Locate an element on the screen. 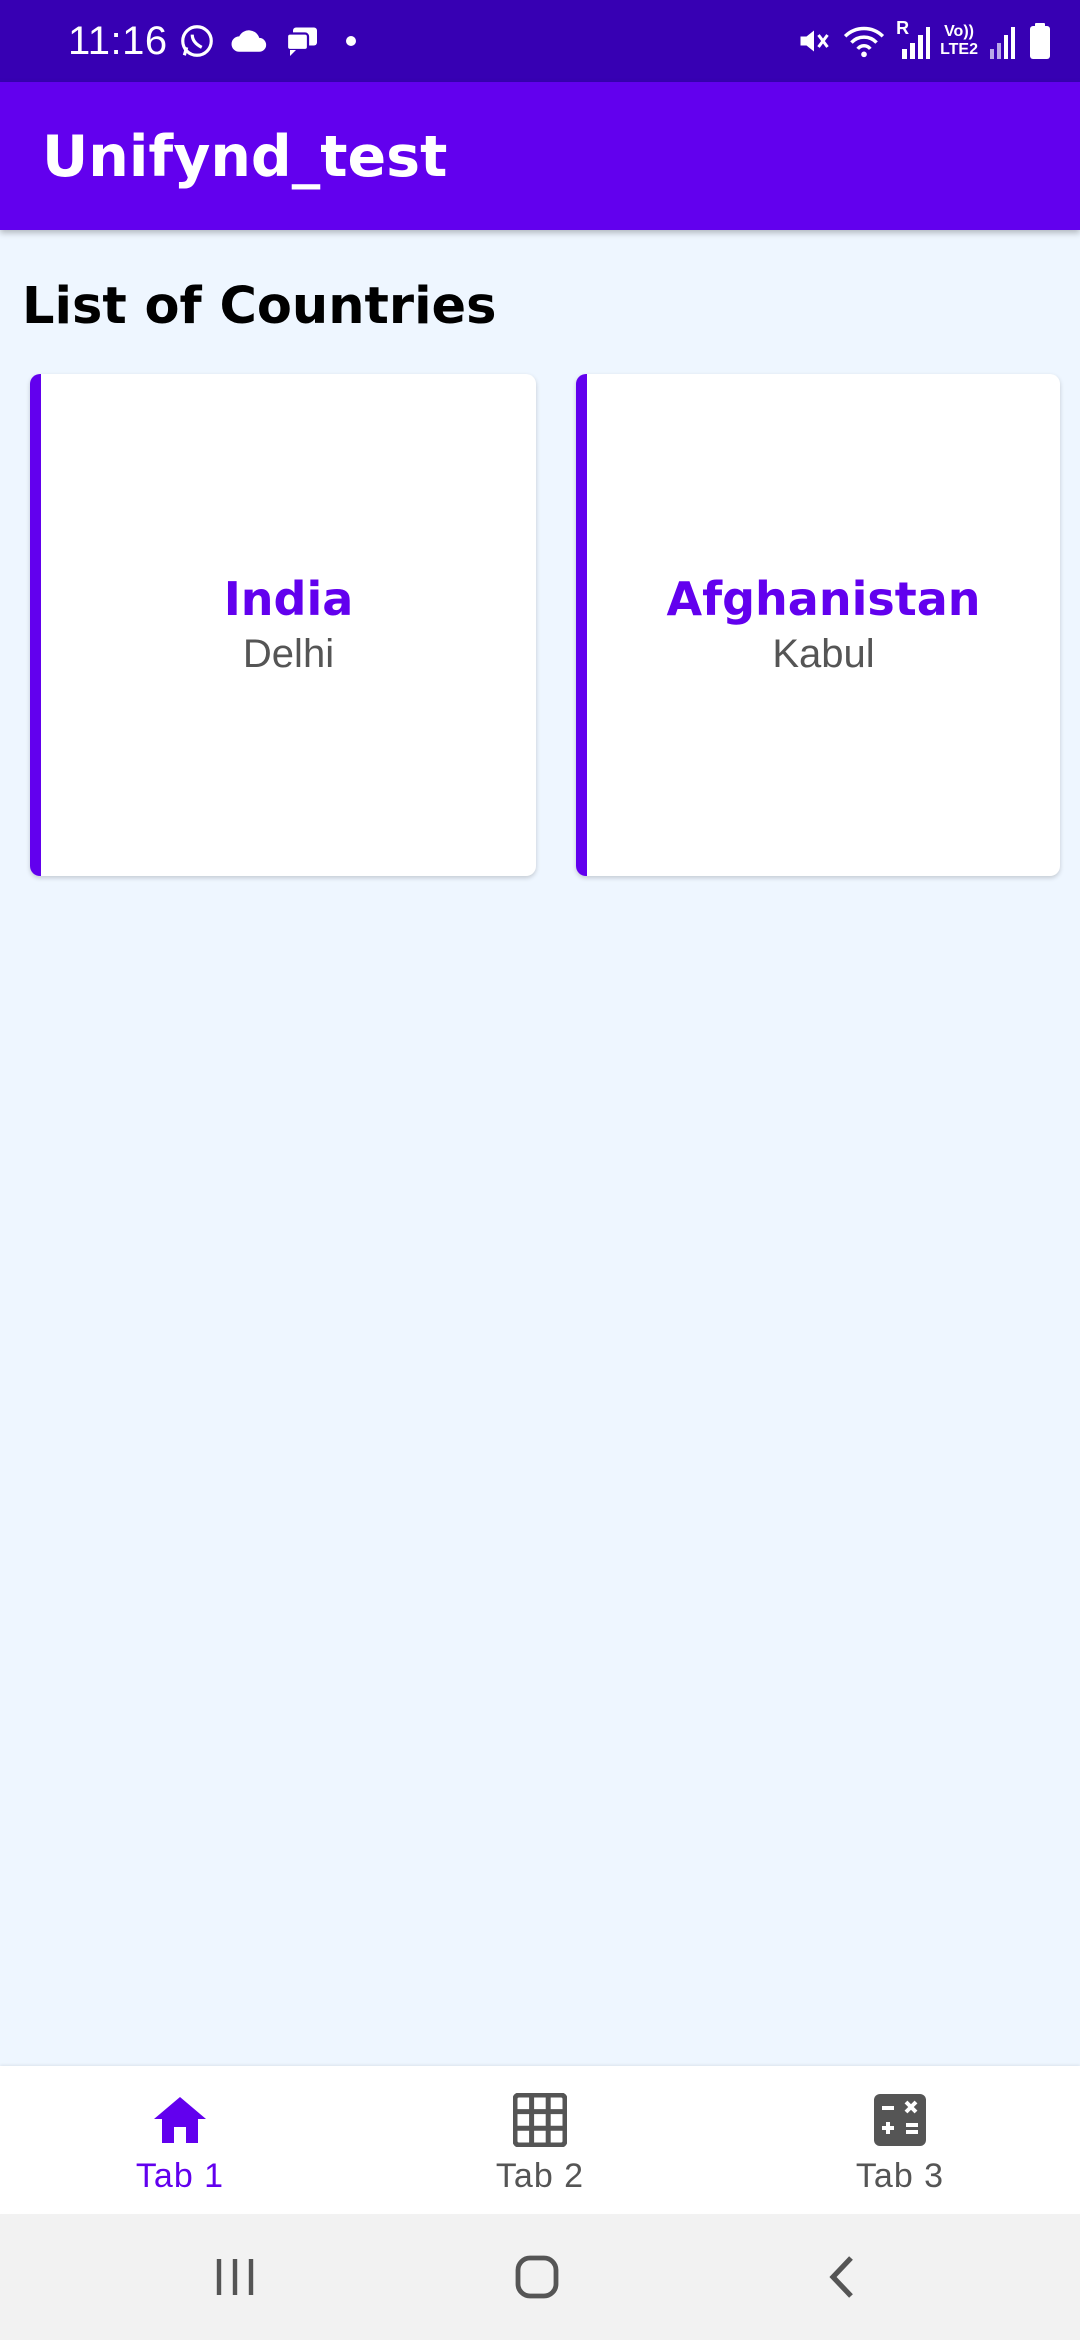  volte-label-bottom: LTE2 is located at coordinates (959, 49).